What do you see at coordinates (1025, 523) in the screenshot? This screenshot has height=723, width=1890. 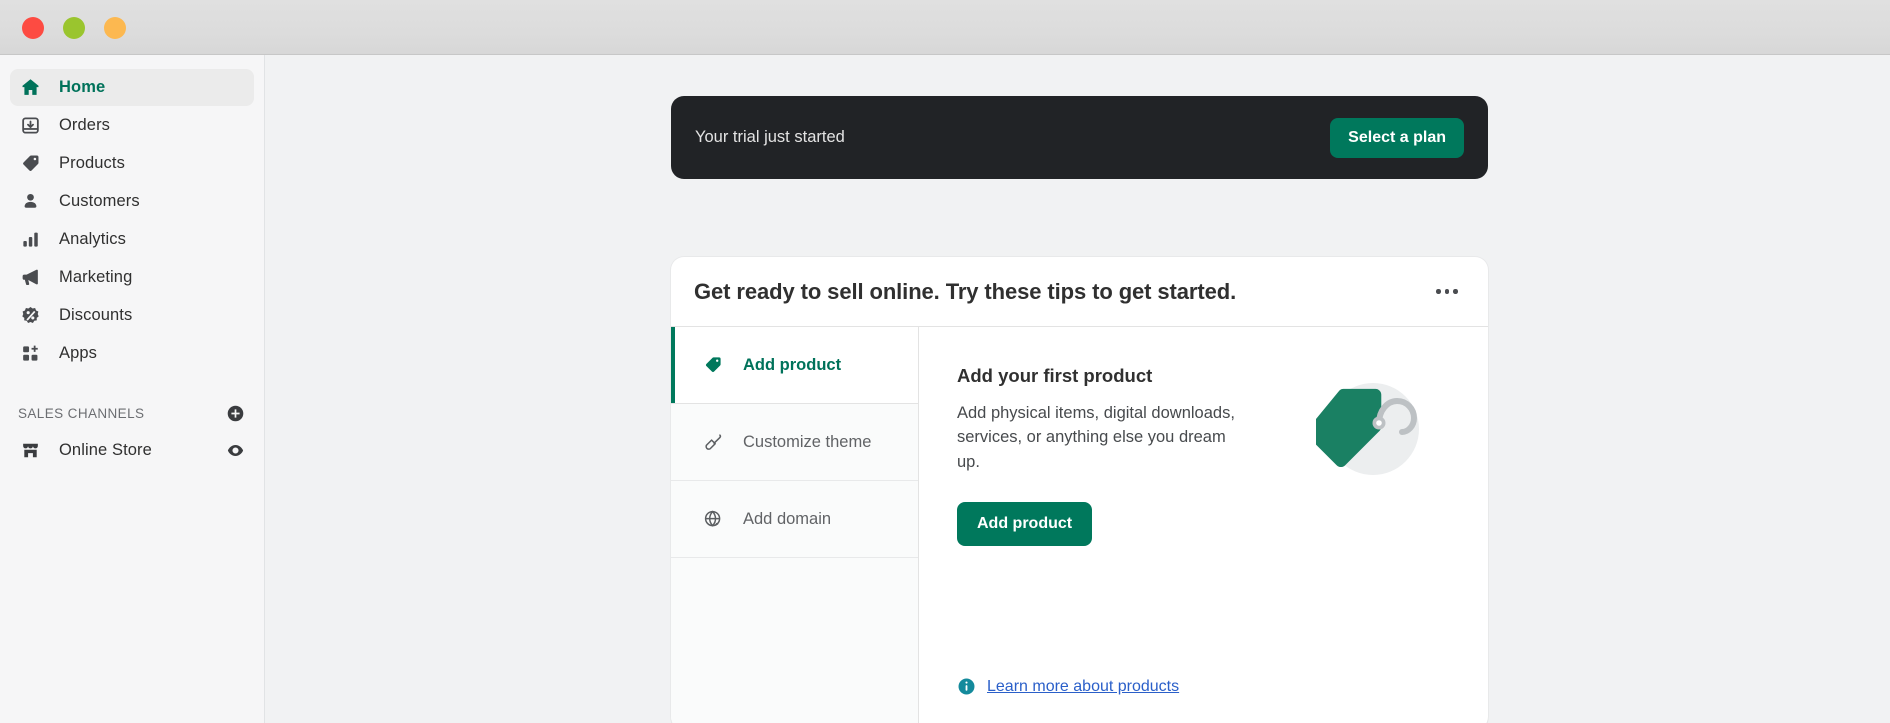 I see `add-product-button: Add product` at bounding box center [1025, 523].